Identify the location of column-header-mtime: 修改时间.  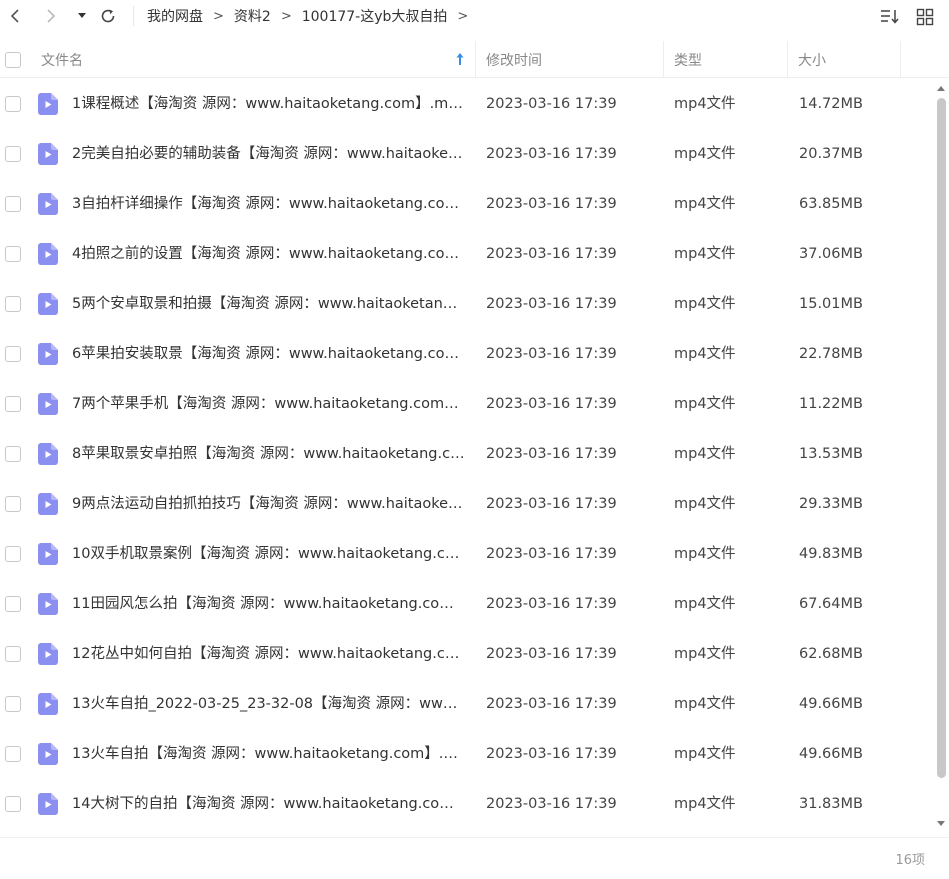
(514, 59).